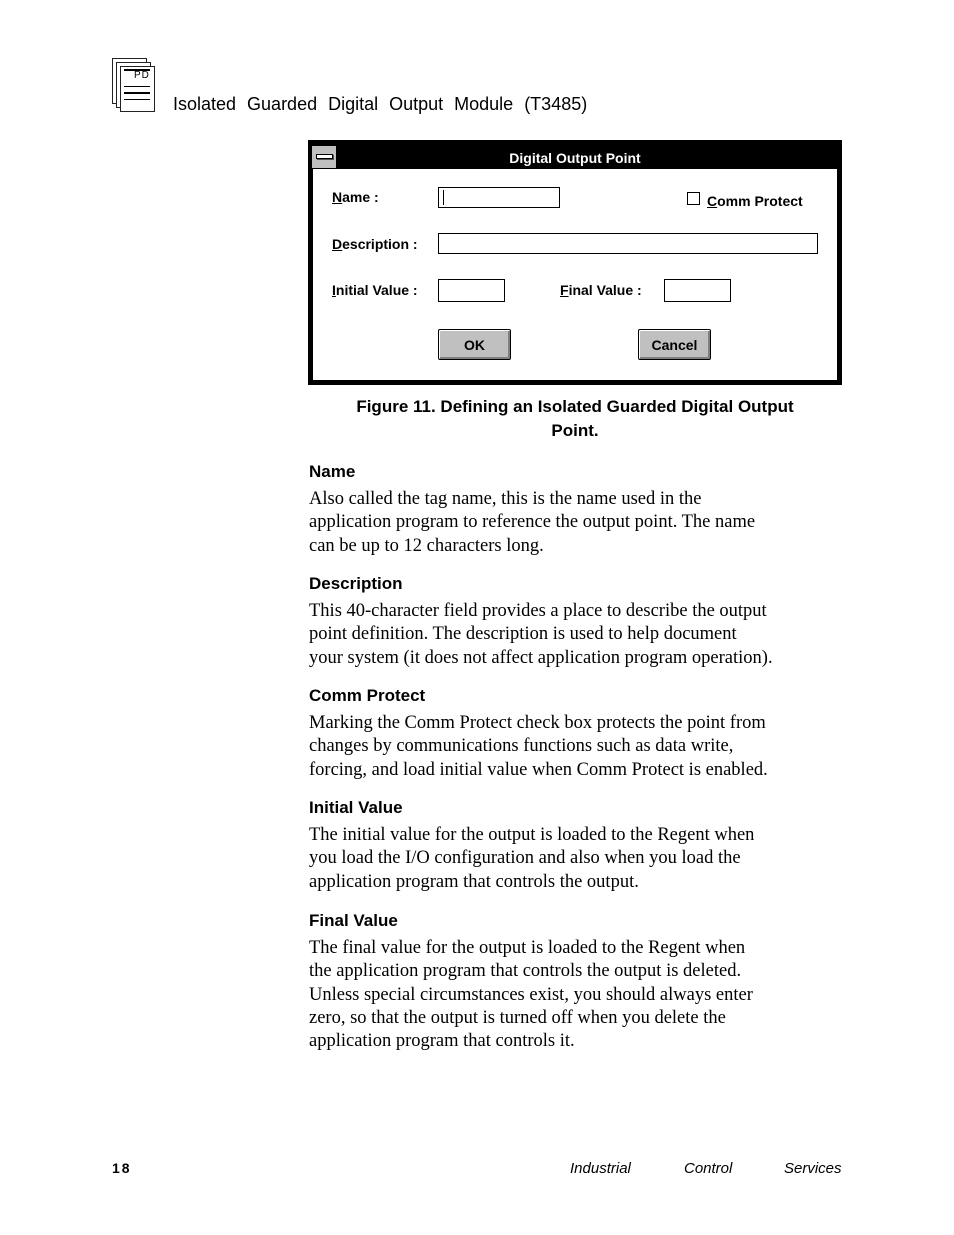 This screenshot has height=1235, width=954. What do you see at coordinates (356, 807) in the screenshot?
I see `section-heading: Initial Value` at bounding box center [356, 807].